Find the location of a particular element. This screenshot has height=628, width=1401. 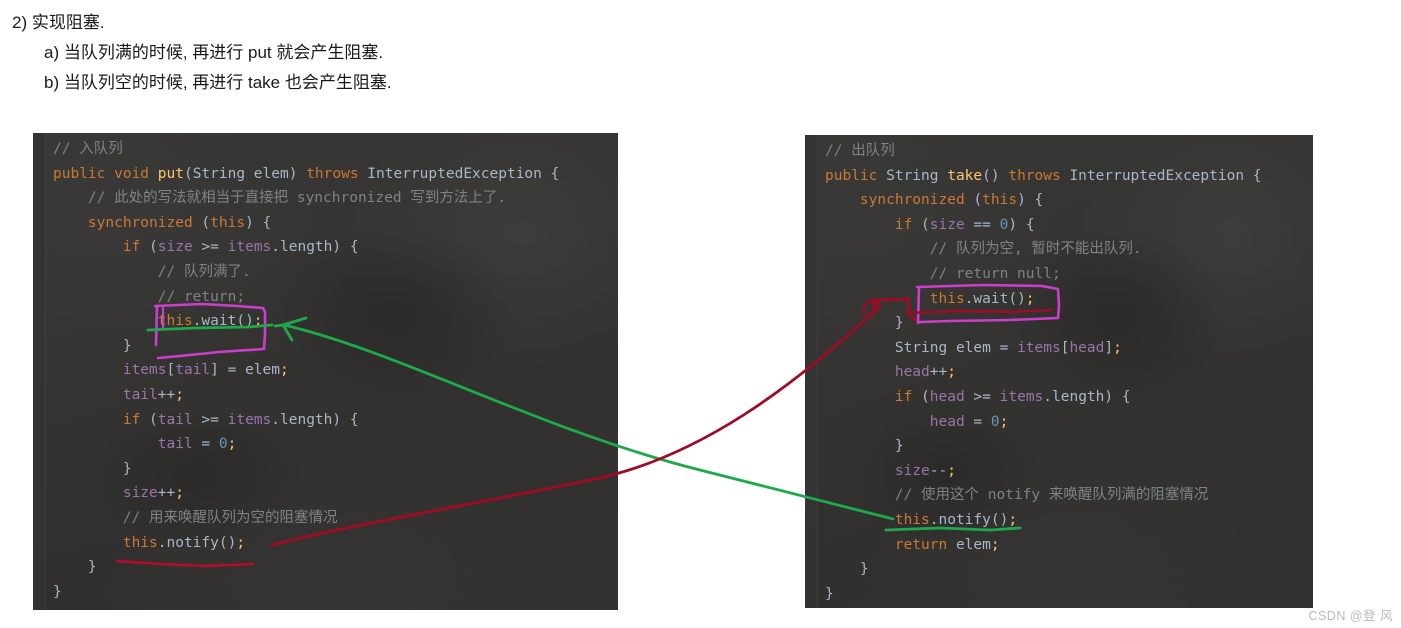

code-line: head++; is located at coordinates (925, 372).